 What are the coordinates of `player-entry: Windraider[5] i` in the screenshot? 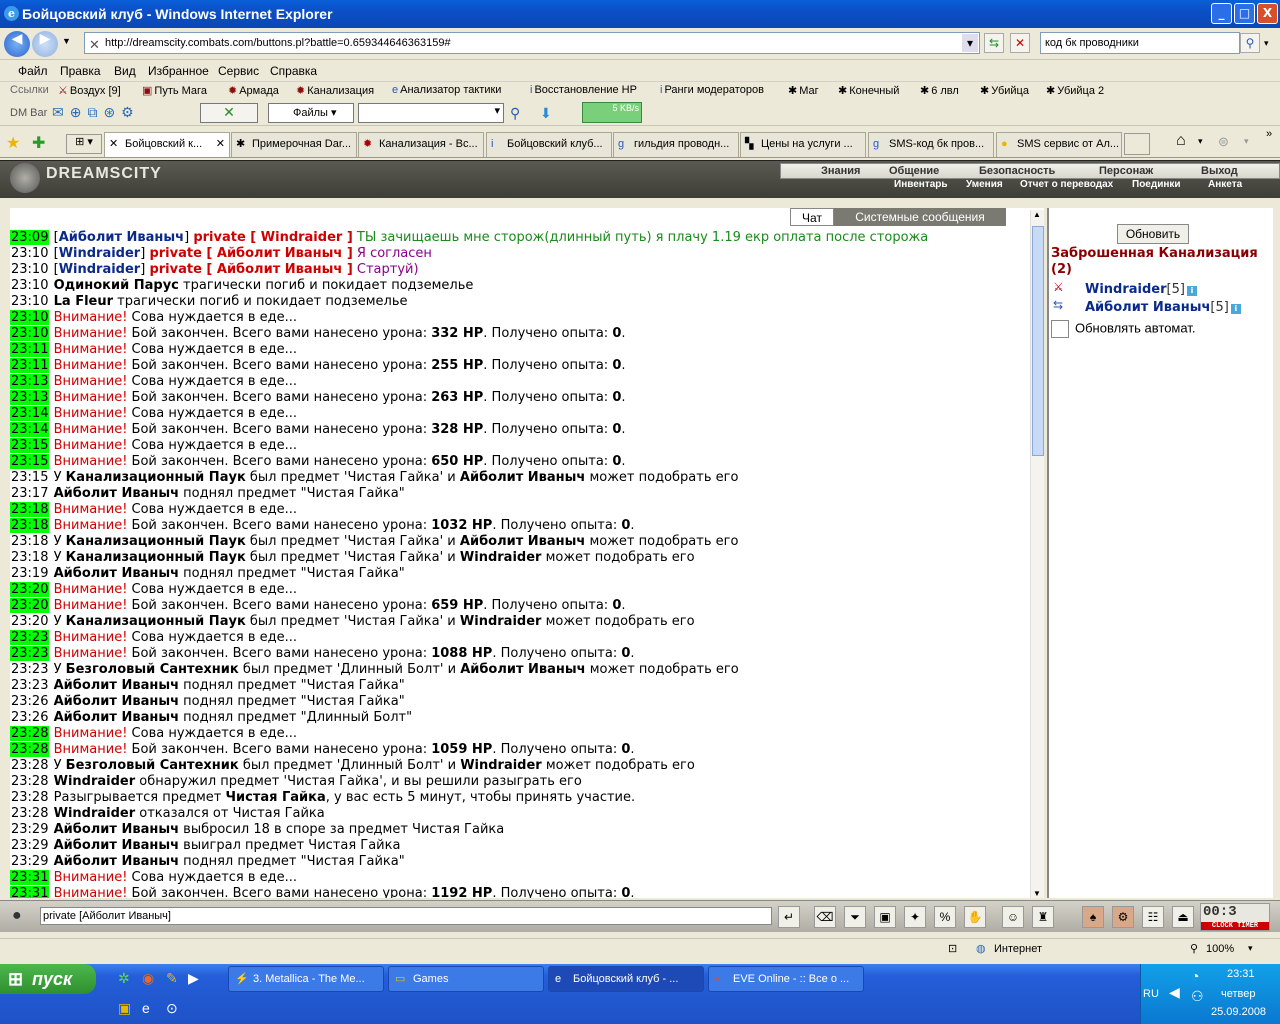 It's located at (1141, 289).